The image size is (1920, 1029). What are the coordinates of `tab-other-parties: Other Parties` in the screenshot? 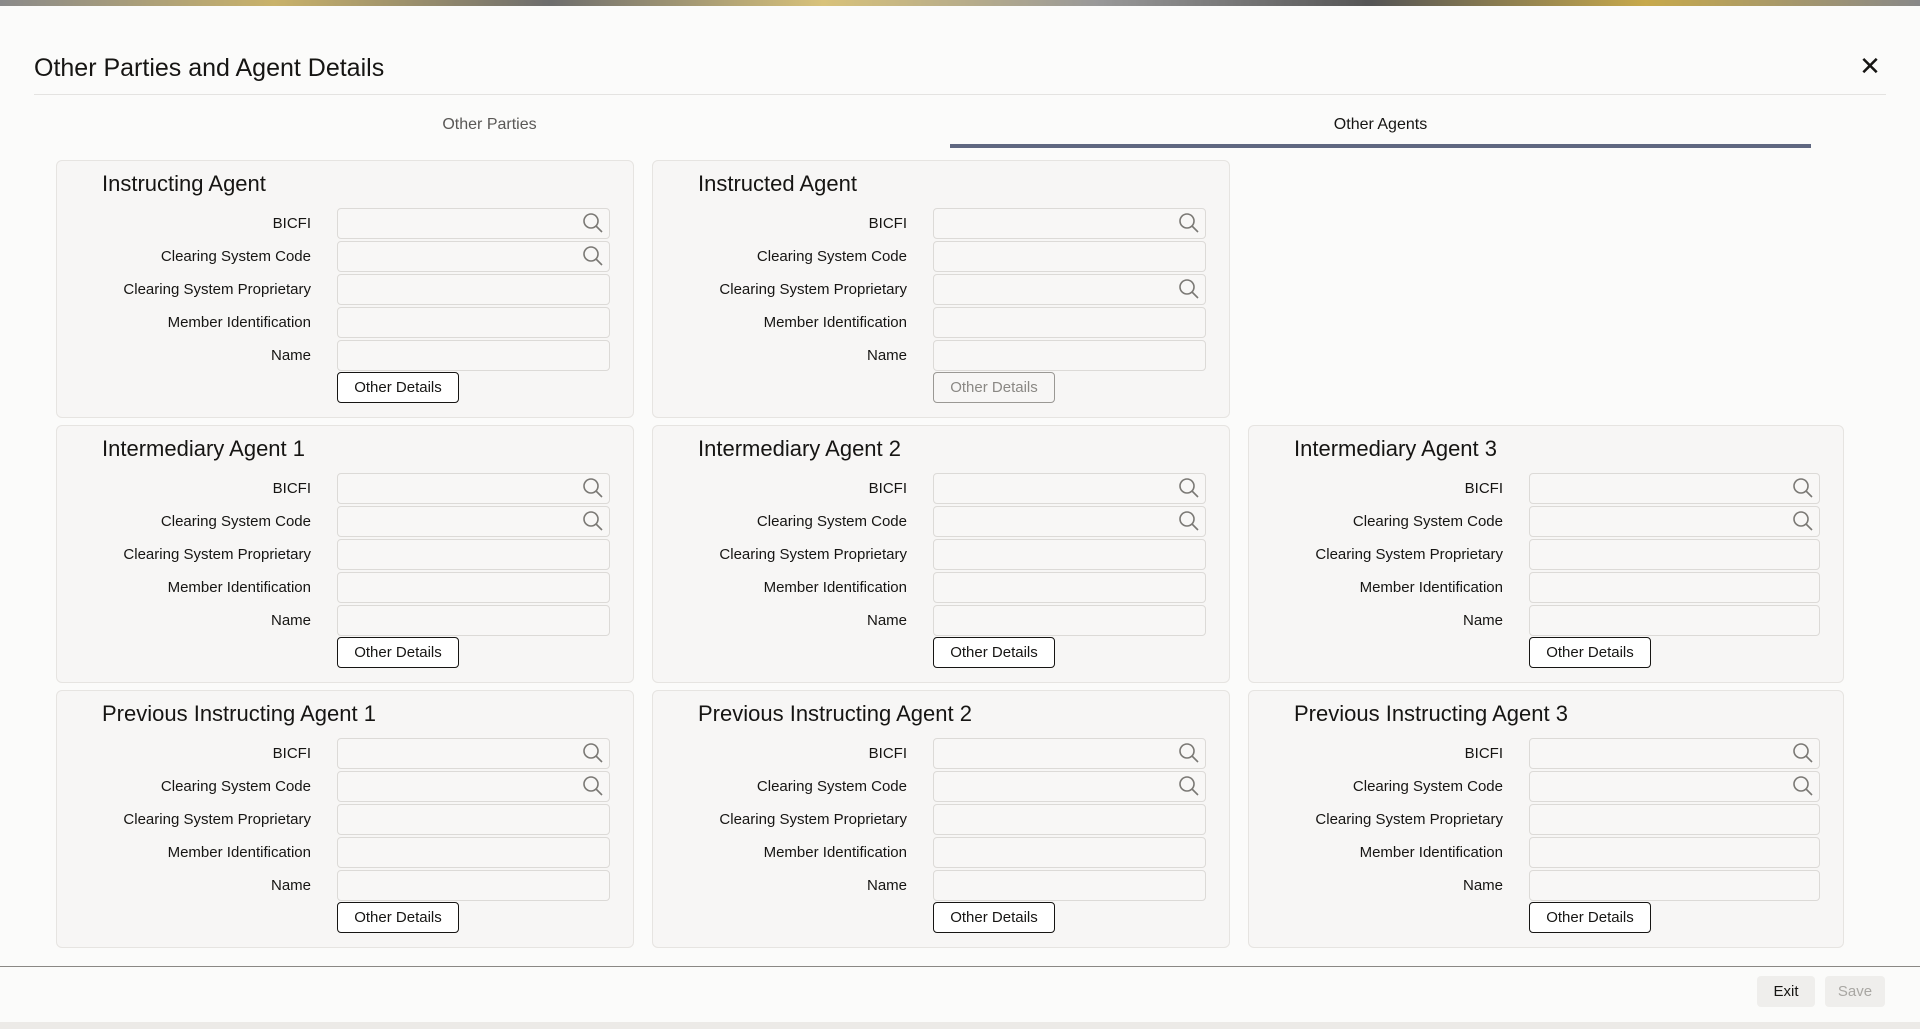 It's located at (489, 132).